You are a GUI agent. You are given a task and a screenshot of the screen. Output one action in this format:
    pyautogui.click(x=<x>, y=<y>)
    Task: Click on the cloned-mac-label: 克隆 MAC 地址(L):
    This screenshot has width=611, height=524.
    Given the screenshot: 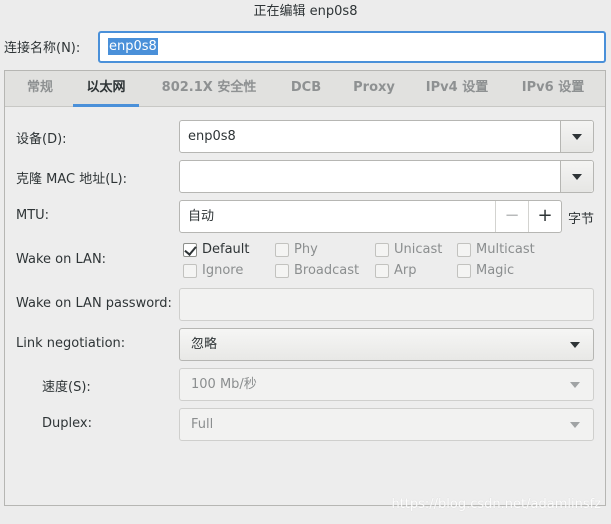 What is the action you would take?
    pyautogui.click(x=71, y=179)
    